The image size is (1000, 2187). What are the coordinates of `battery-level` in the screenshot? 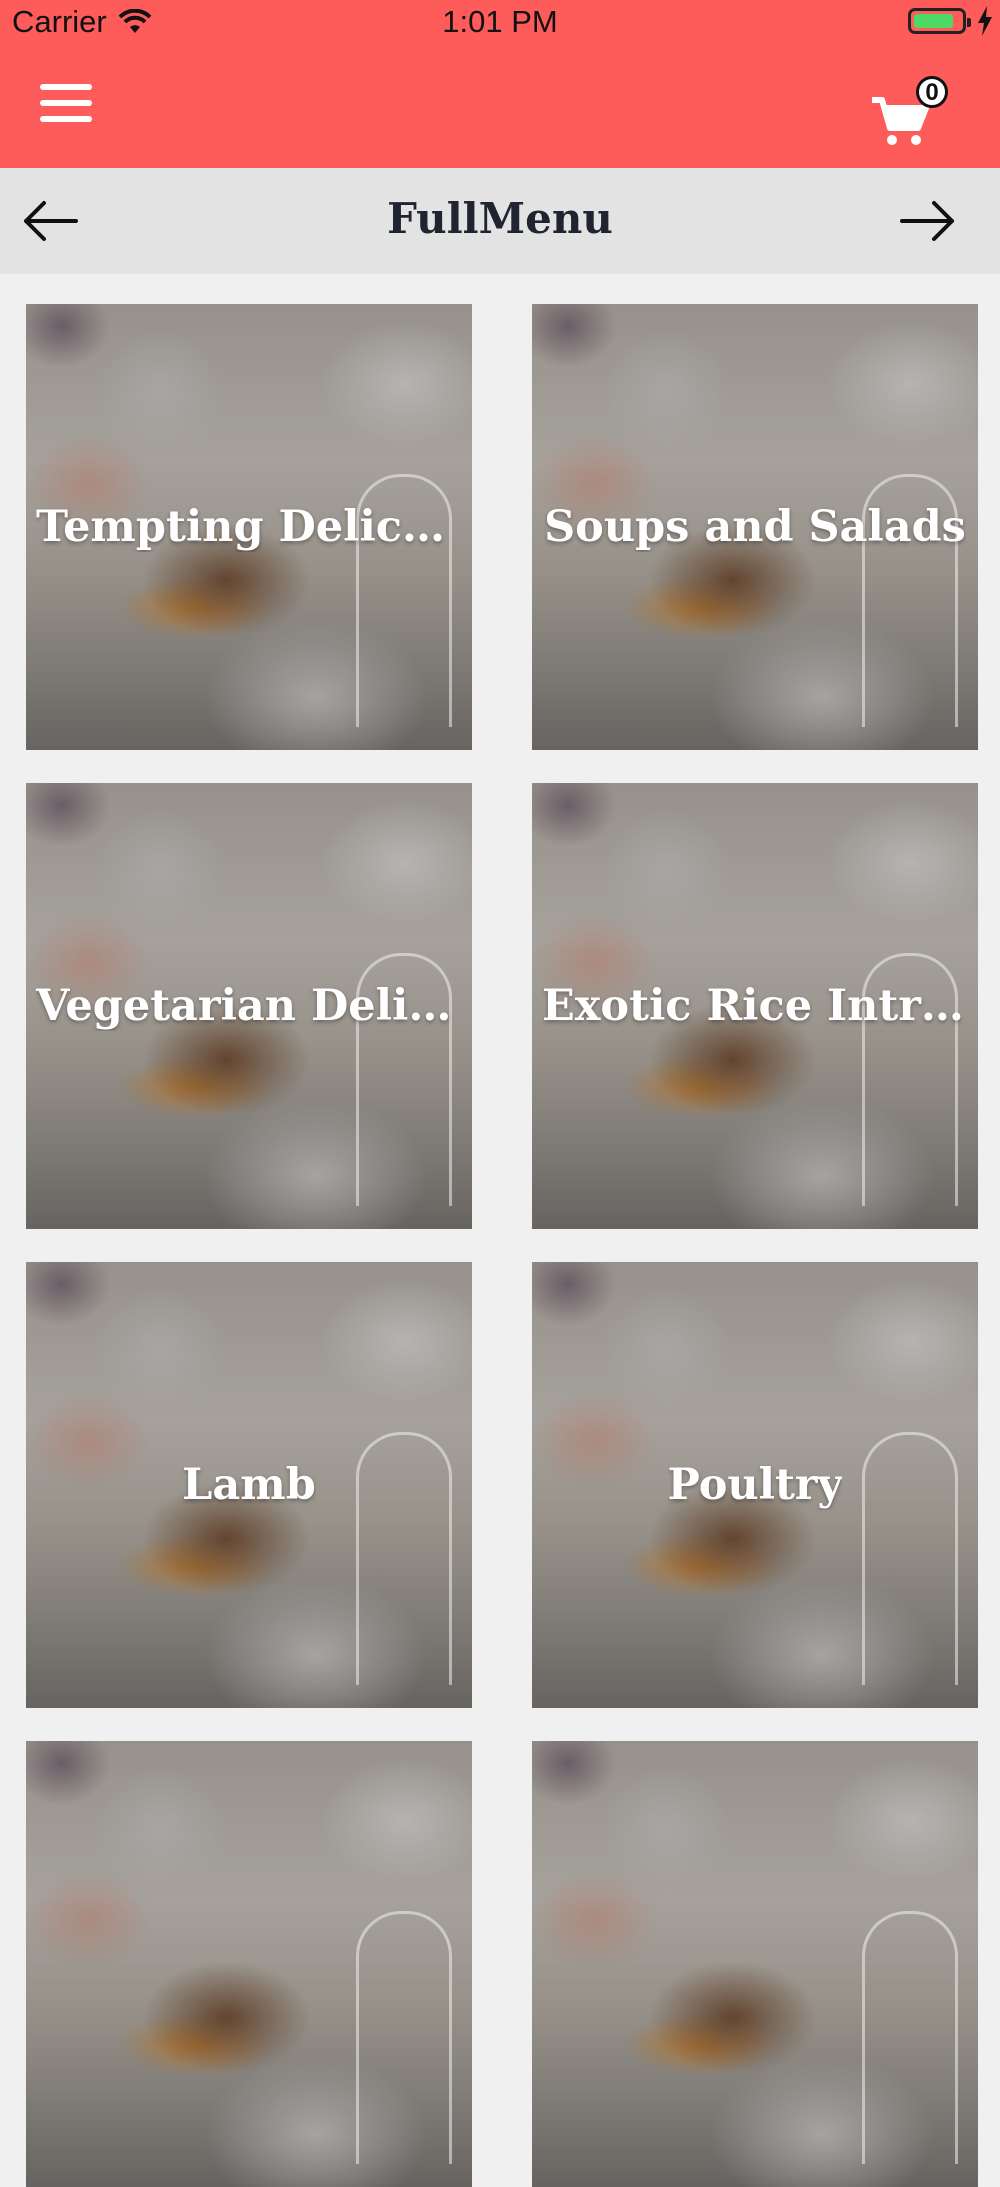 It's located at (933, 21).